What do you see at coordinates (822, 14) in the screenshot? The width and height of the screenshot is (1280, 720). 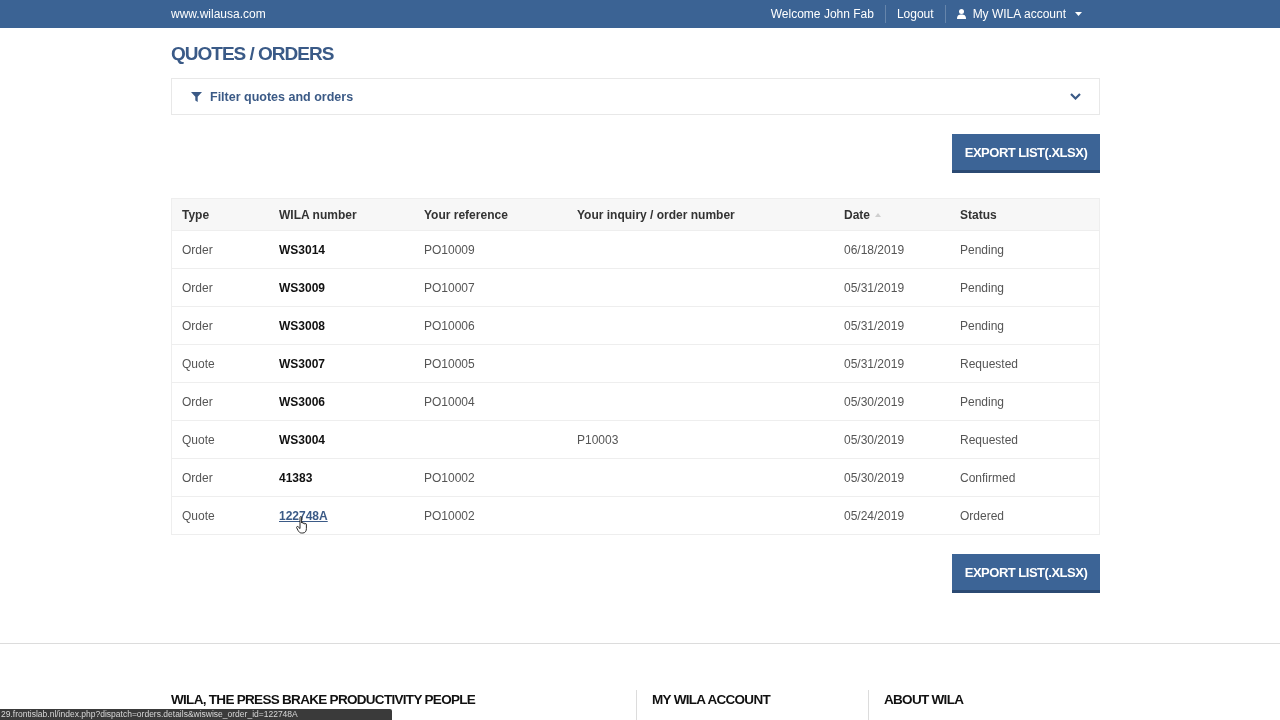 I see `welcome-text: Welcome John Fab` at bounding box center [822, 14].